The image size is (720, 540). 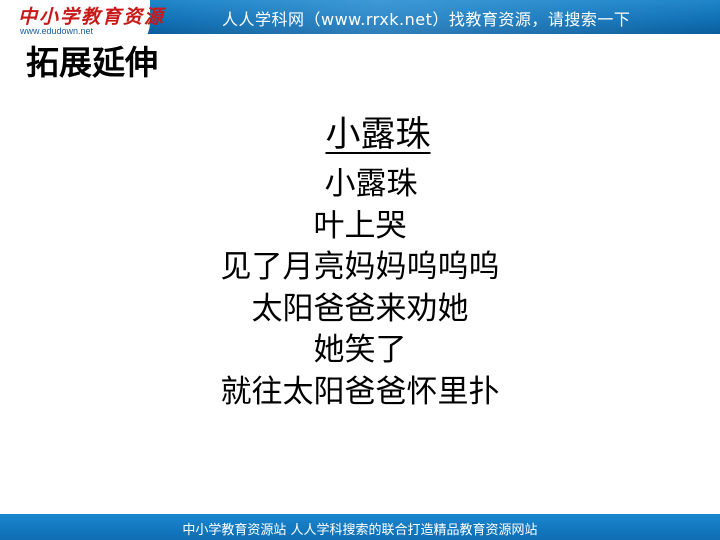 What do you see at coordinates (360, 308) in the screenshot?
I see `poem-line: 太阳爸爸来劝她` at bounding box center [360, 308].